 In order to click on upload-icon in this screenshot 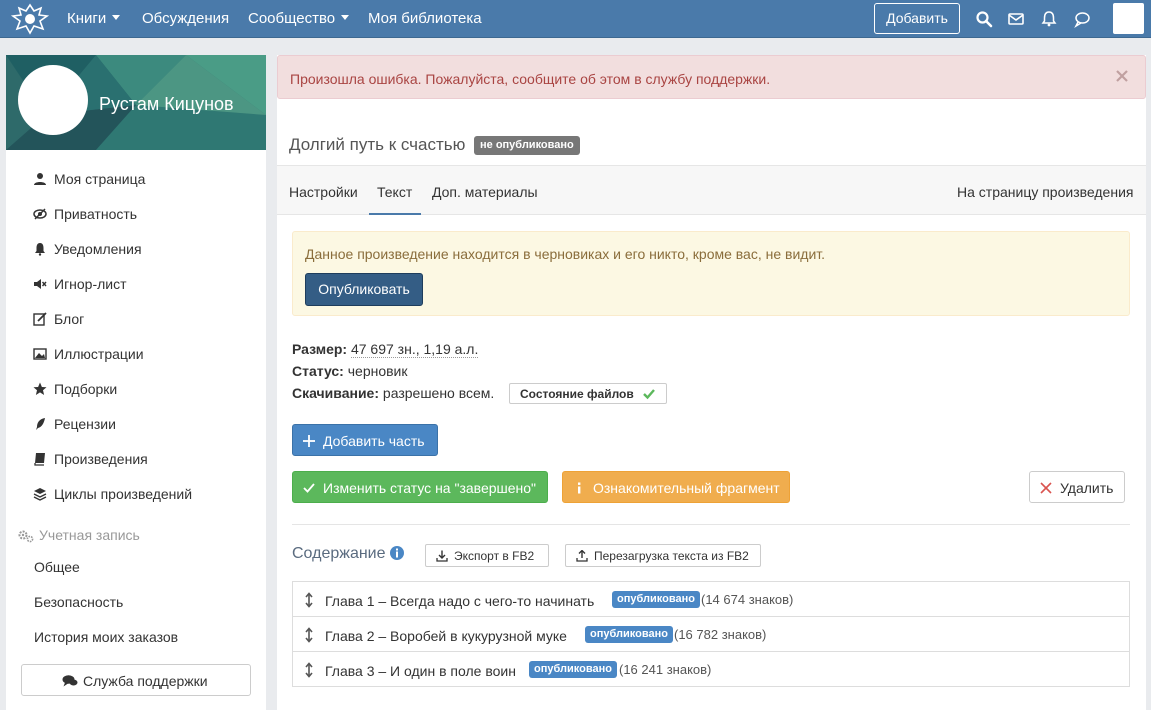, I will do `click(582, 556)`.